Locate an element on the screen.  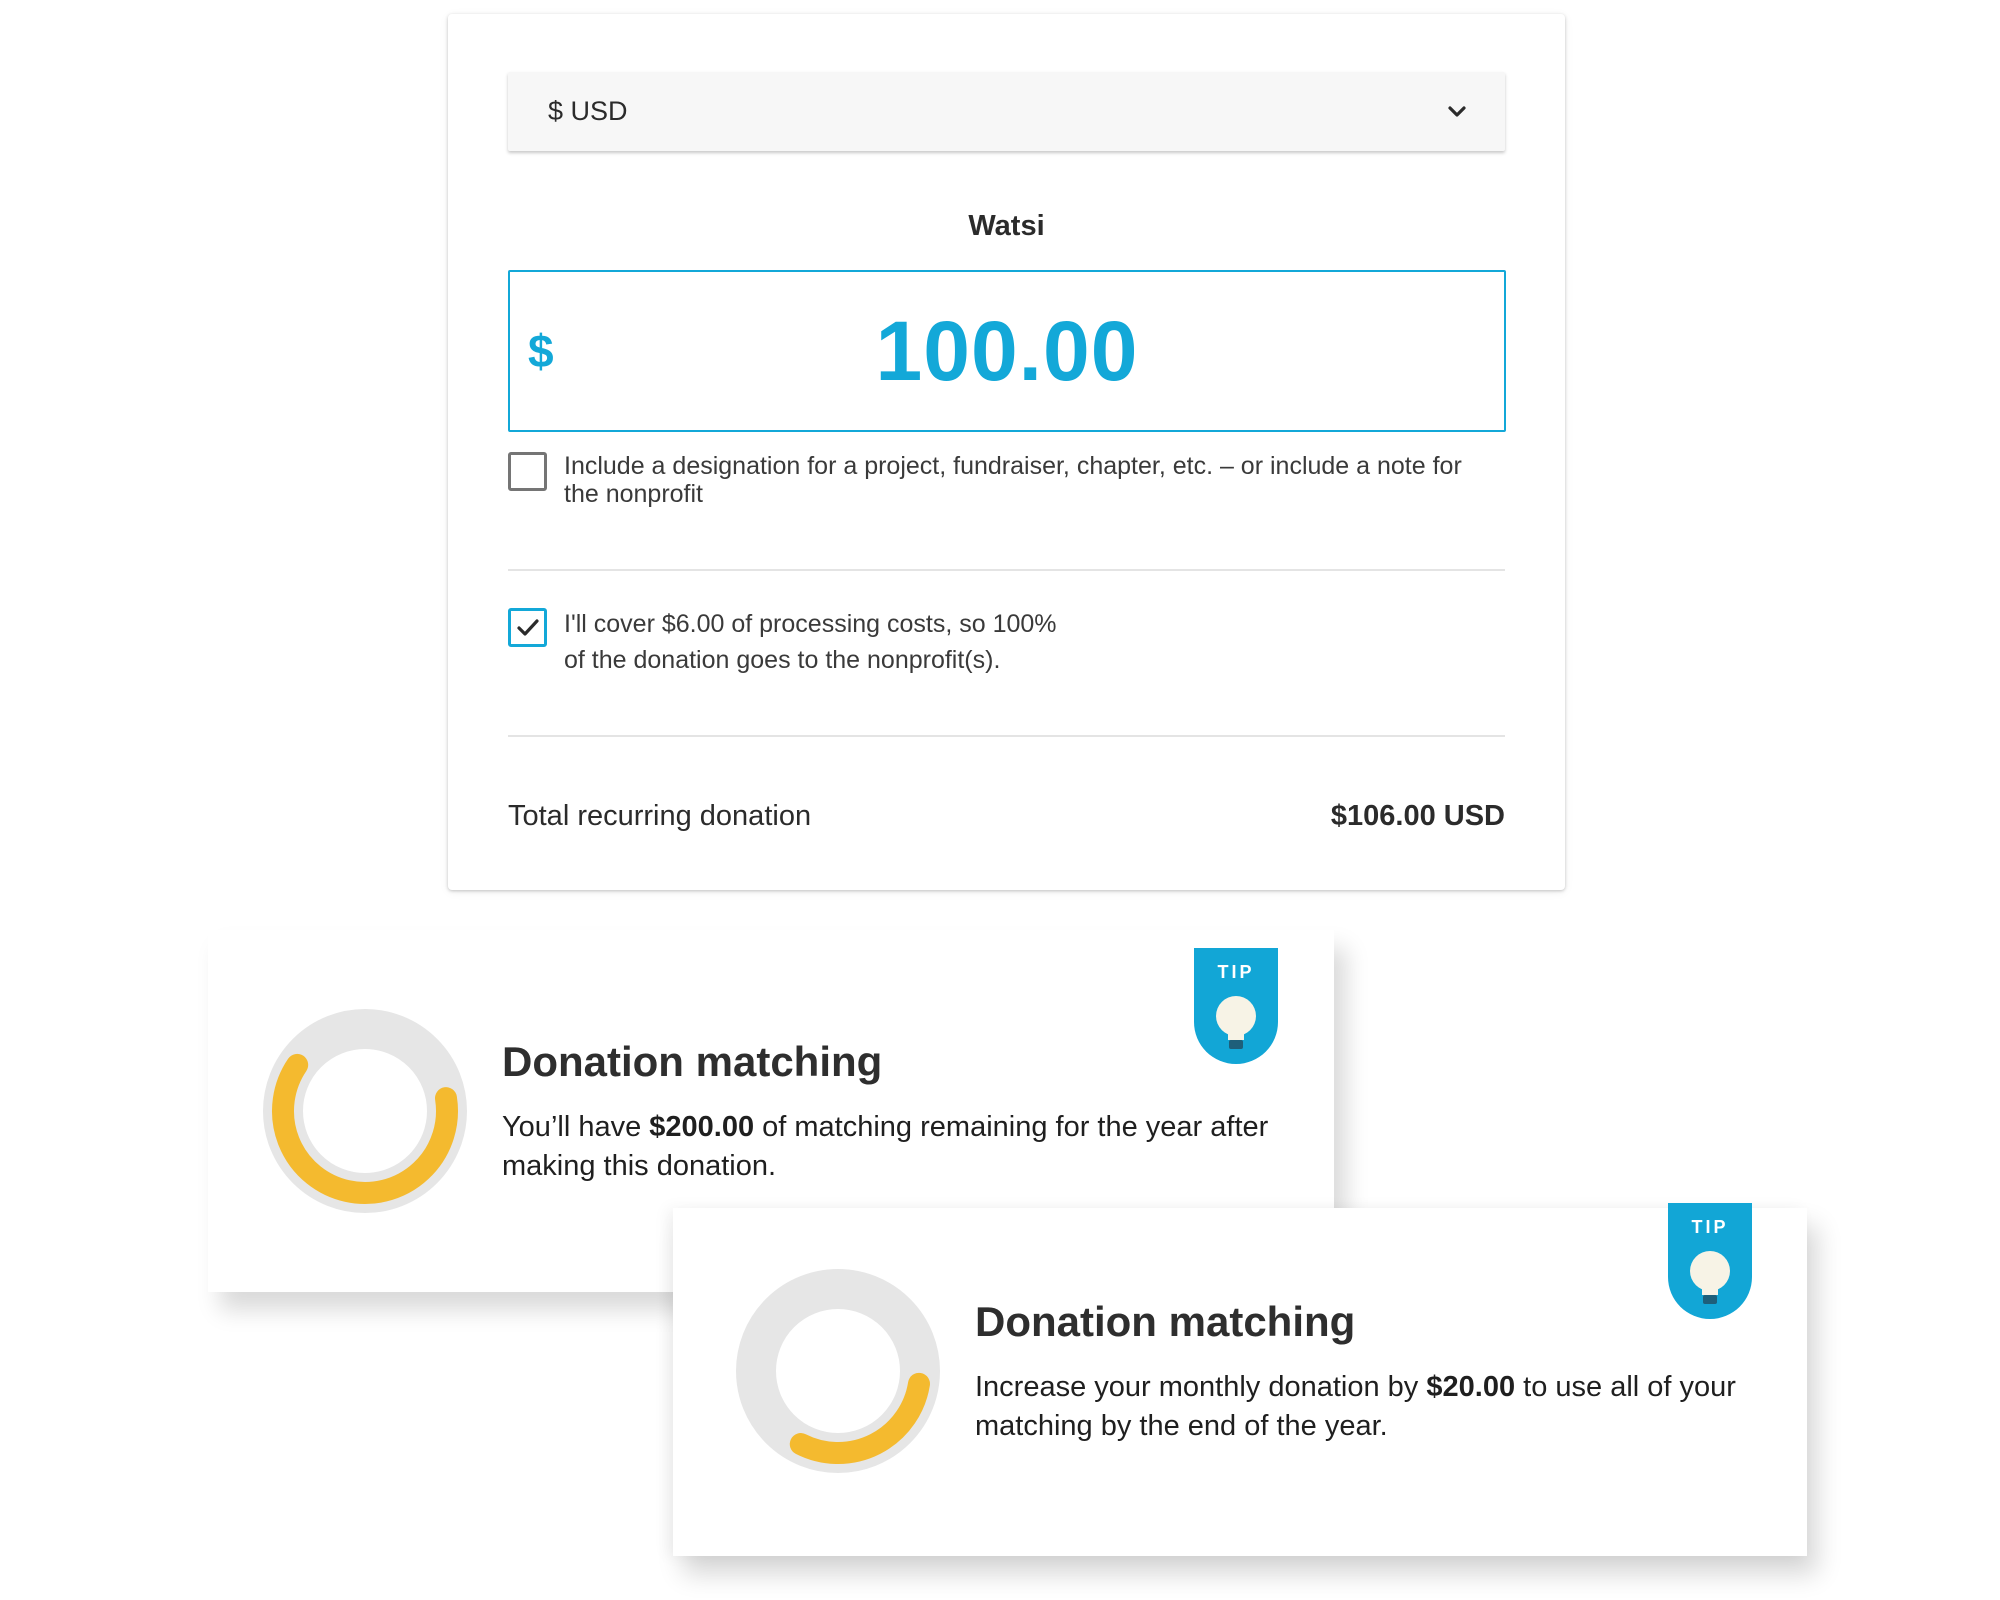
chevron-down-icon is located at coordinates (1457, 112).